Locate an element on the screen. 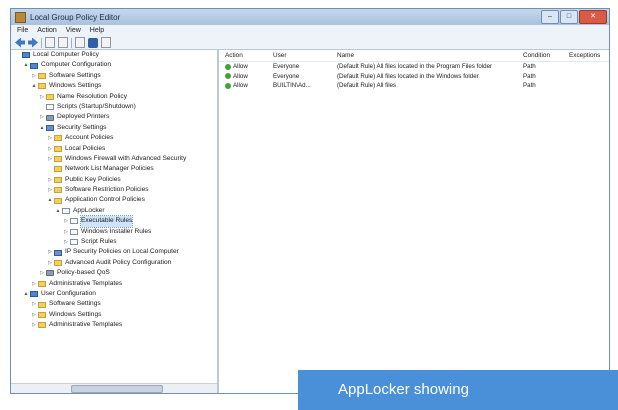  menu-help: Help is located at coordinates (97, 30).